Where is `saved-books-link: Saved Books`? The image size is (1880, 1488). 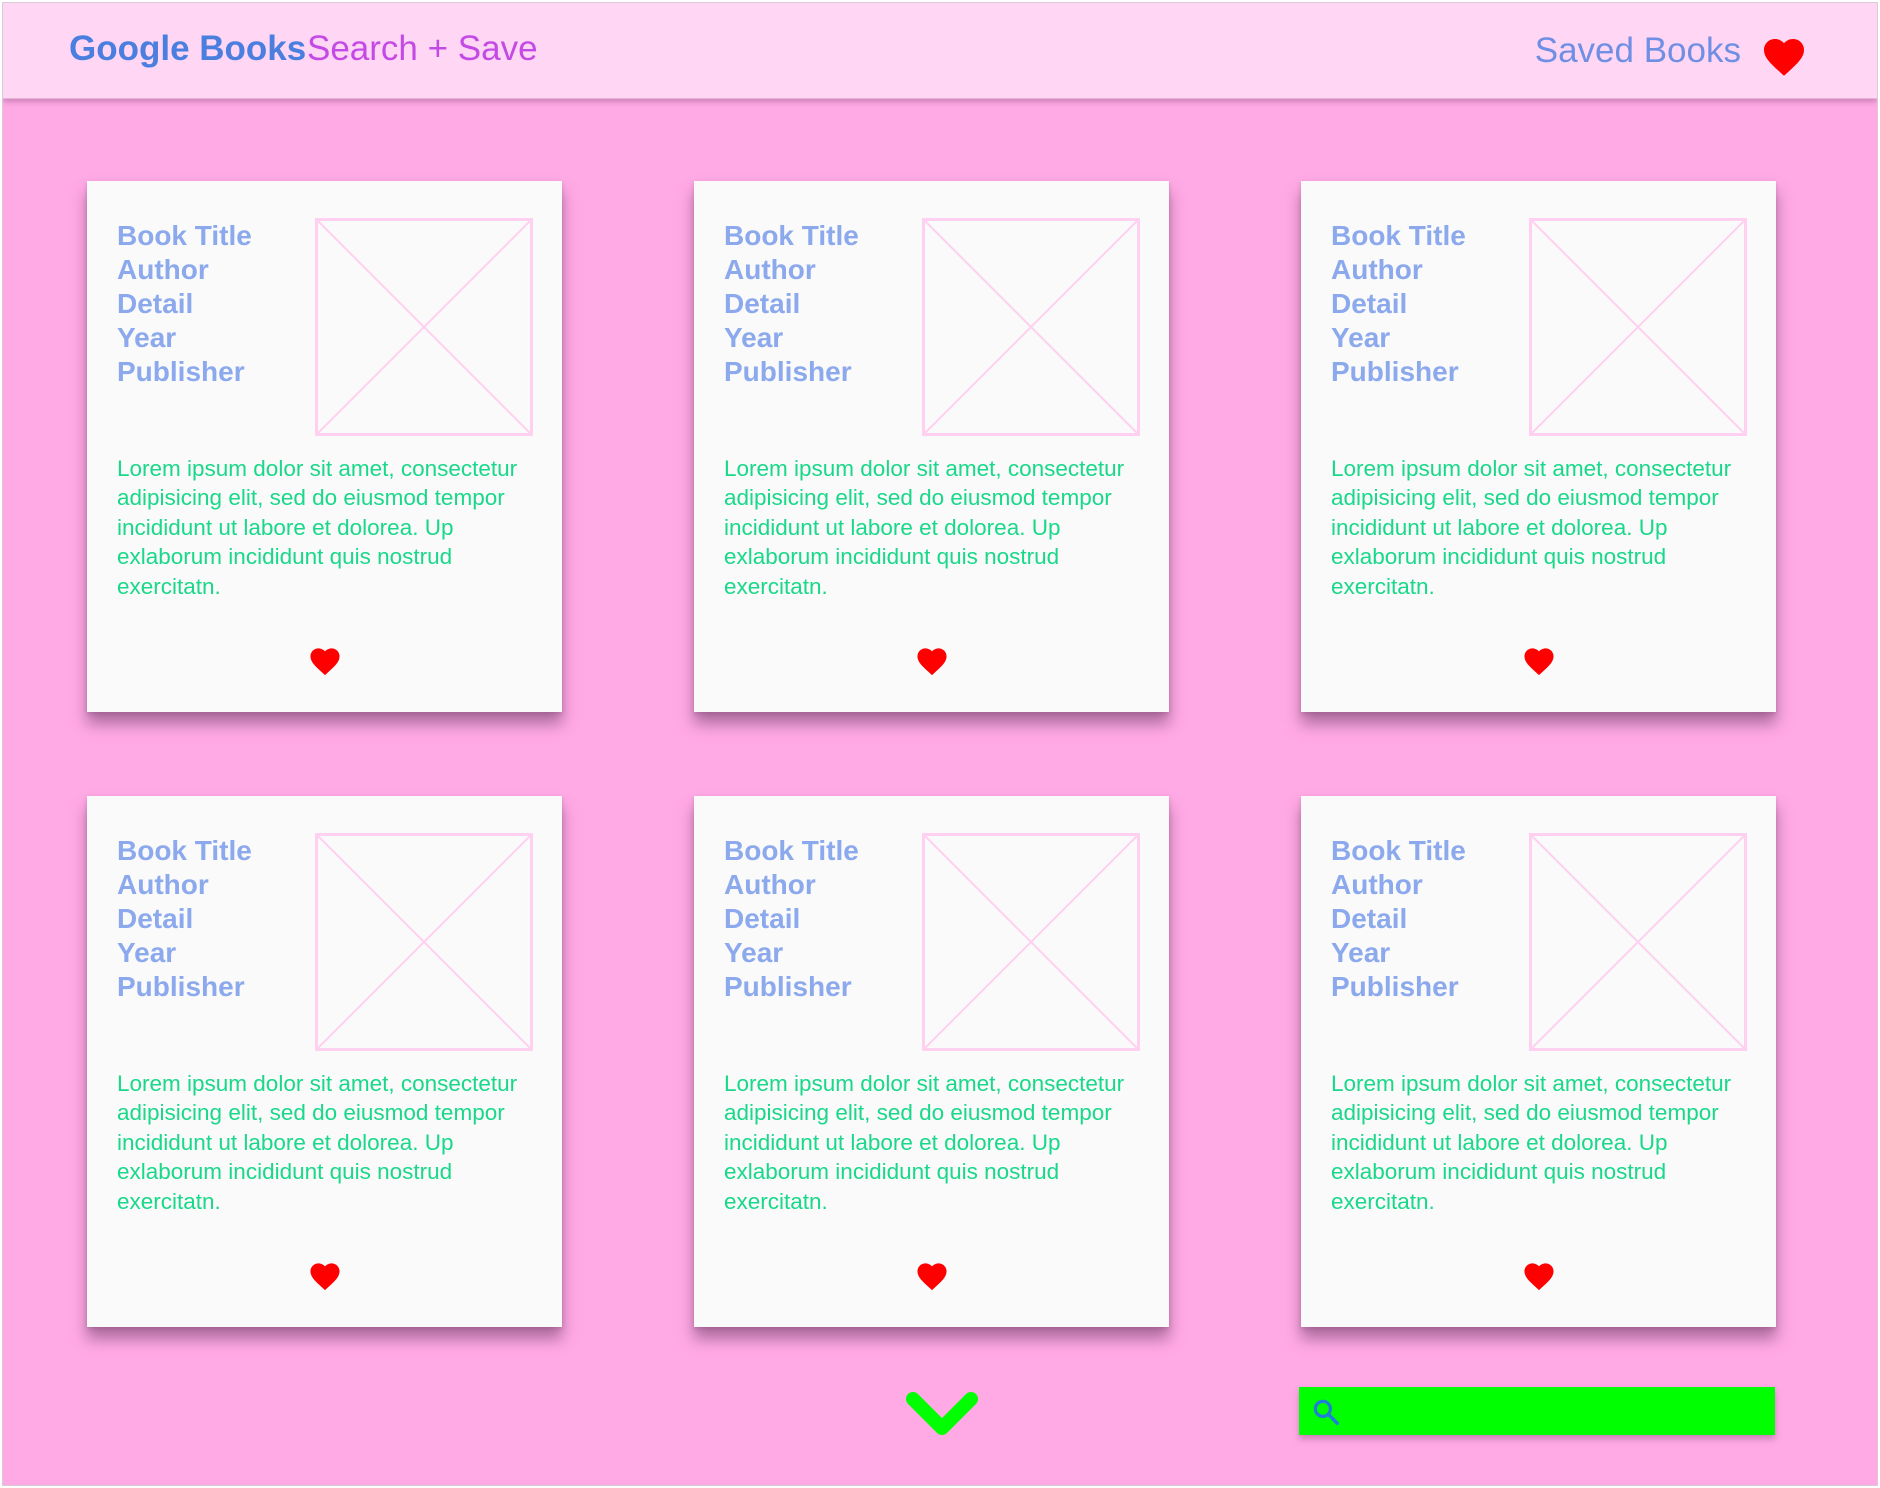 saved-books-link: Saved Books is located at coordinates (1638, 51).